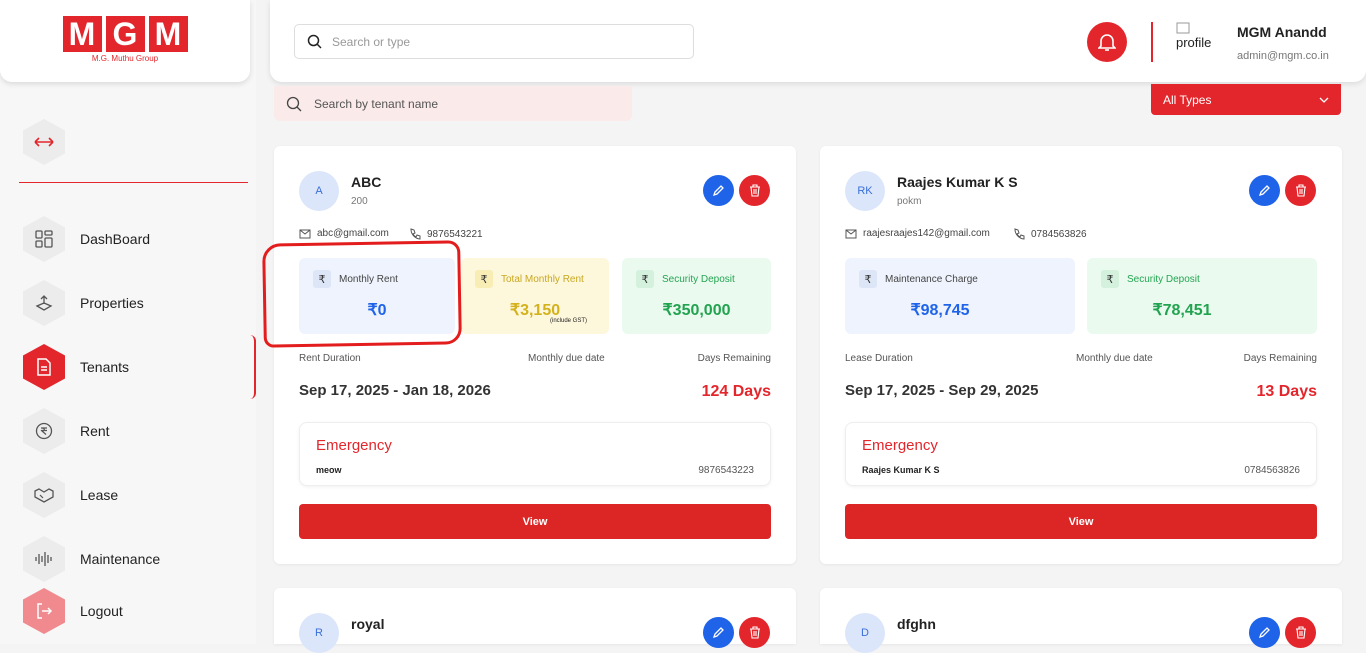  Describe the element at coordinates (330, 358) in the screenshot. I see `duration-label: Rent Duration` at that location.